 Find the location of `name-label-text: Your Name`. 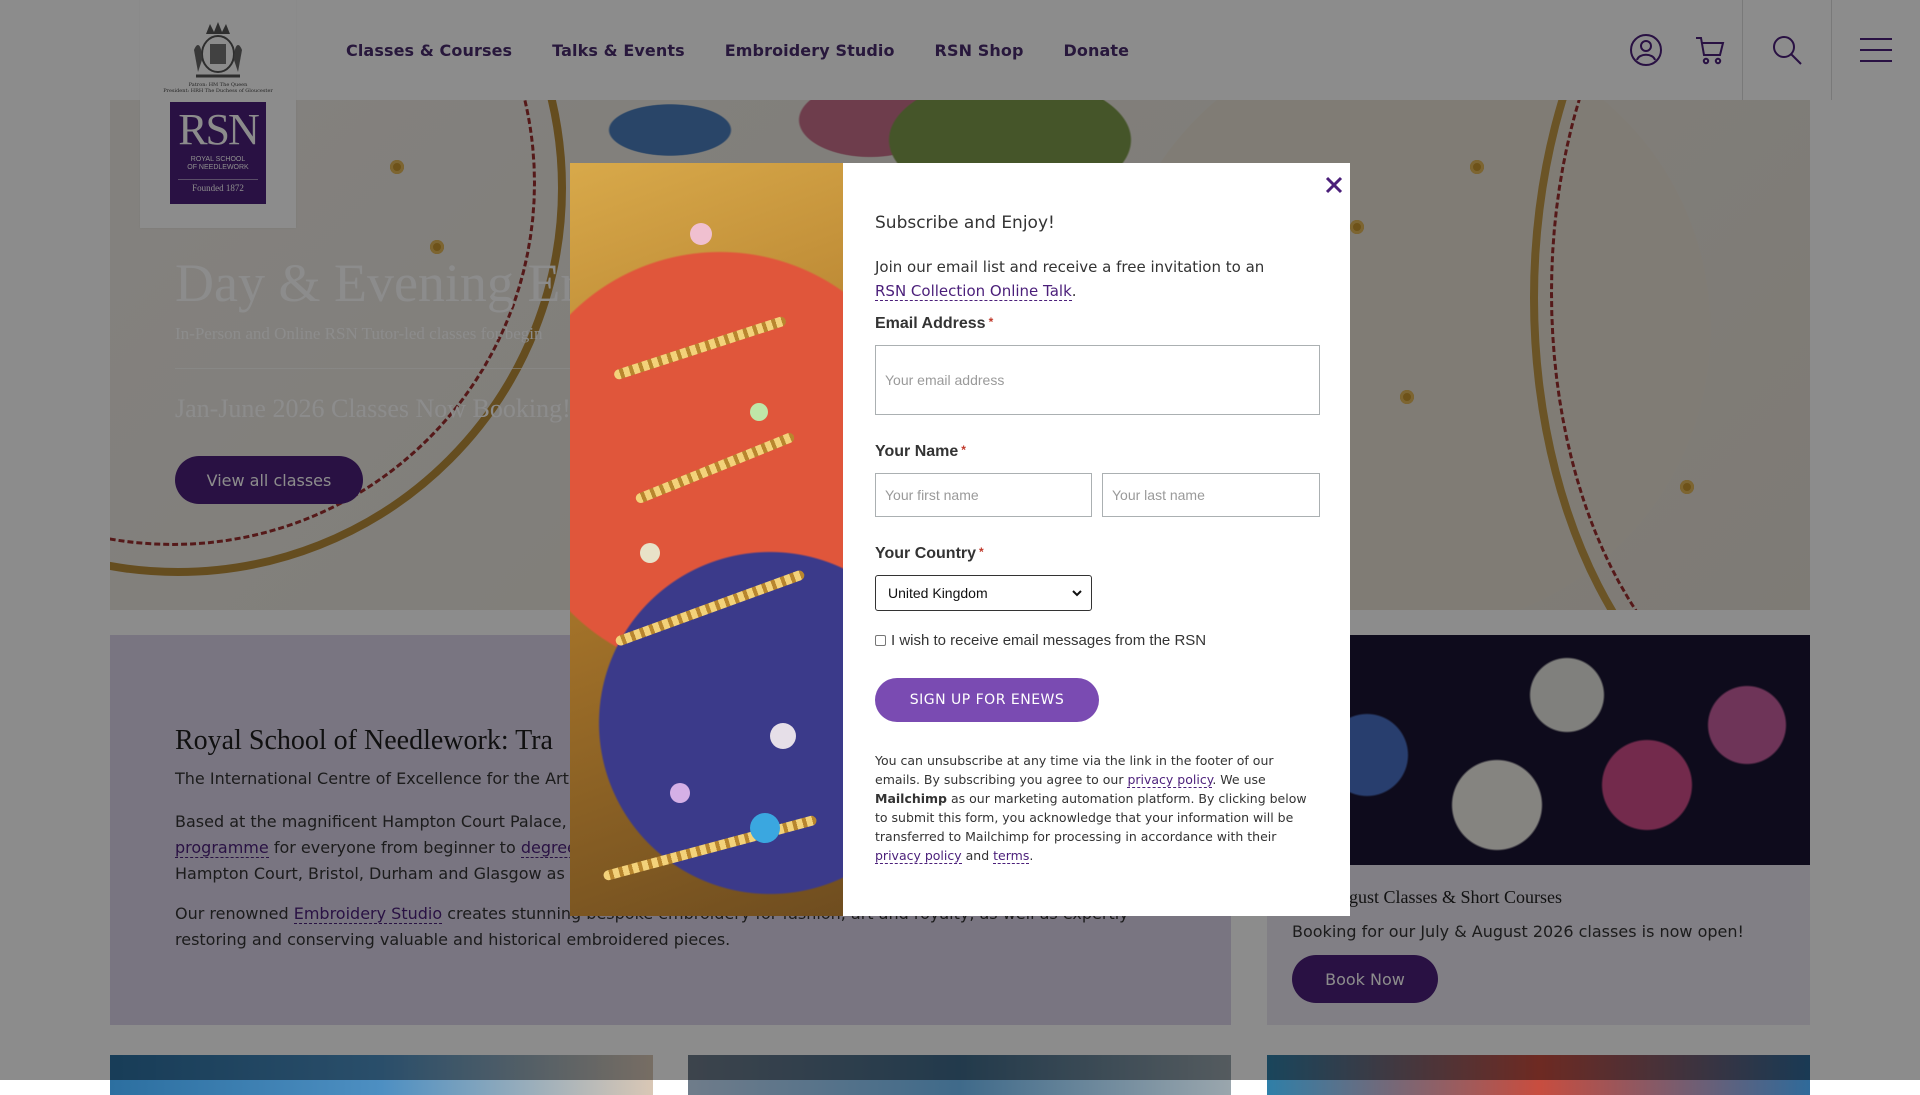

name-label-text: Your Name is located at coordinates (917, 451).